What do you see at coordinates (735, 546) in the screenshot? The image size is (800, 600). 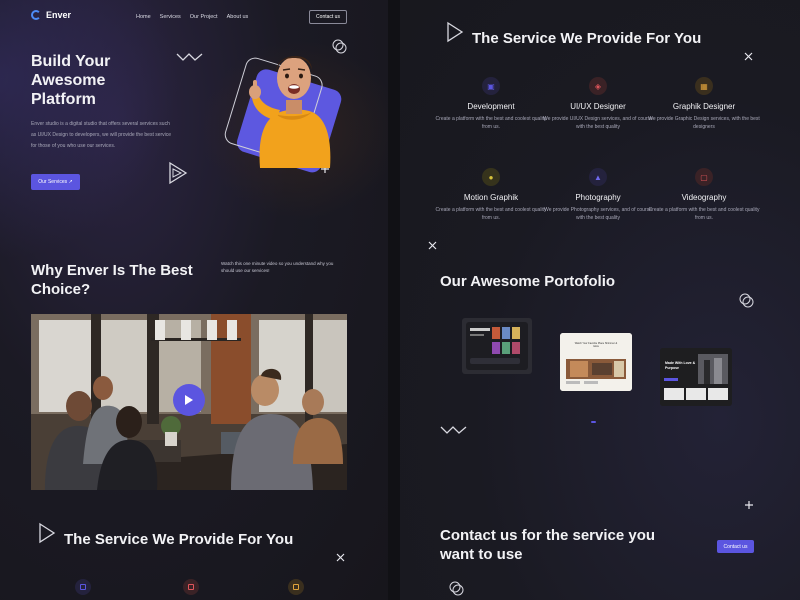 I see `contact-button: Contact us` at bounding box center [735, 546].